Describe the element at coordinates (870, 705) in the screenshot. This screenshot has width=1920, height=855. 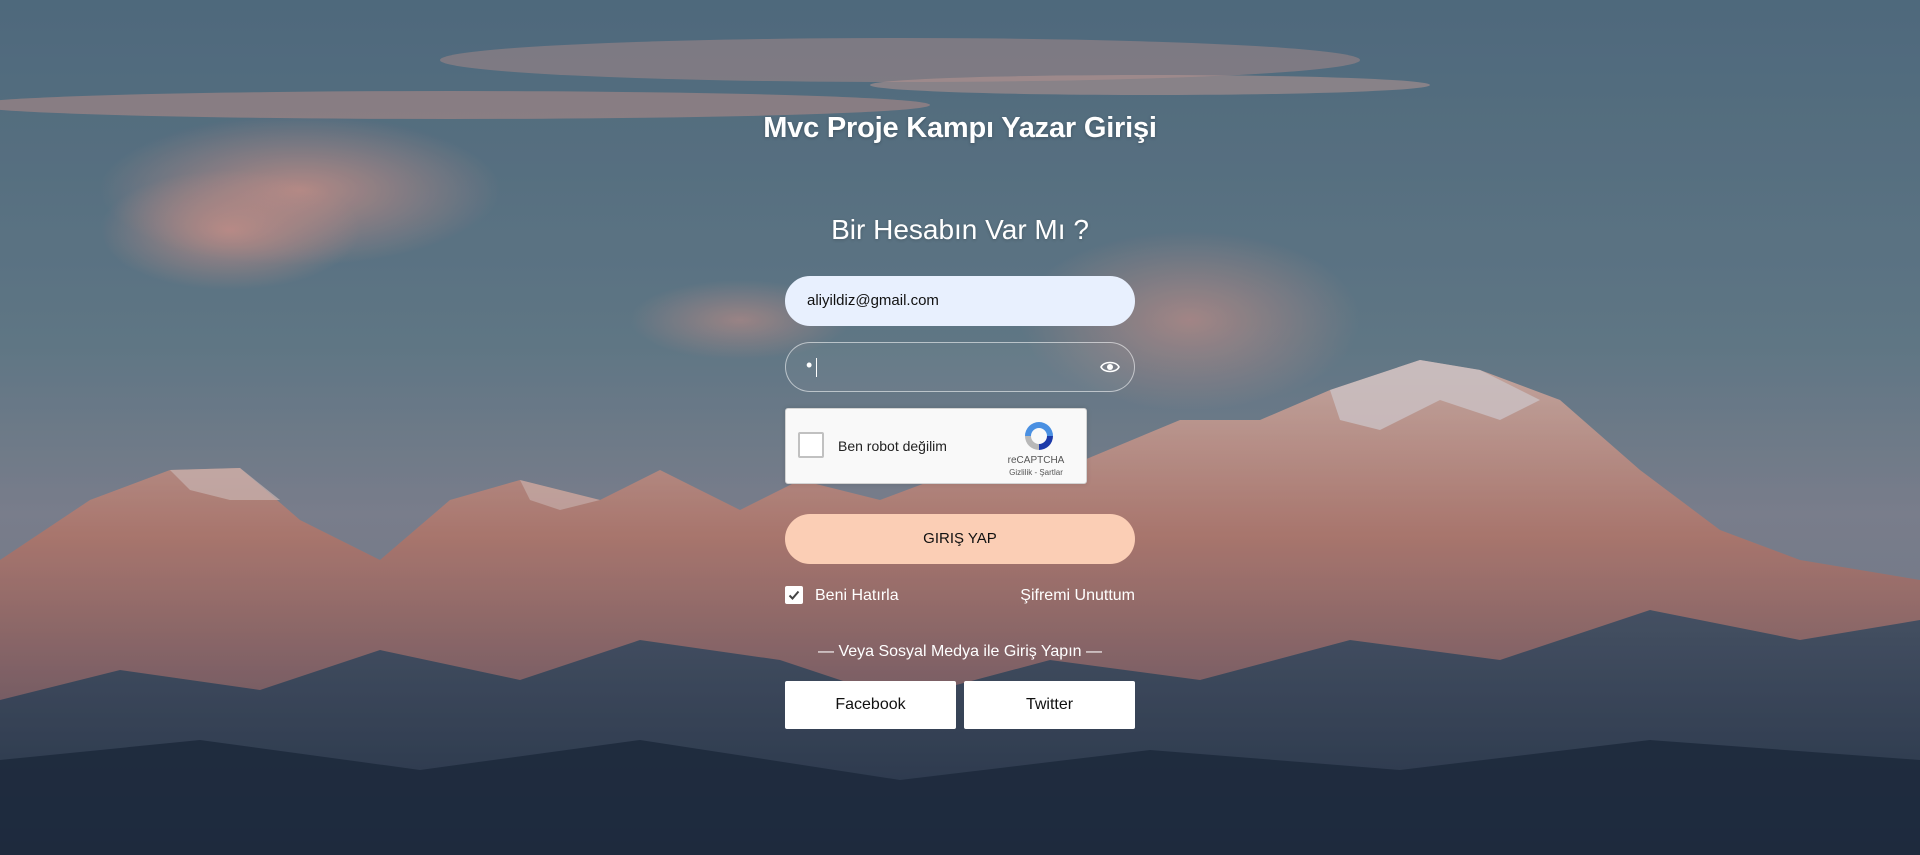
I see `facebook-button: Facebook` at that location.